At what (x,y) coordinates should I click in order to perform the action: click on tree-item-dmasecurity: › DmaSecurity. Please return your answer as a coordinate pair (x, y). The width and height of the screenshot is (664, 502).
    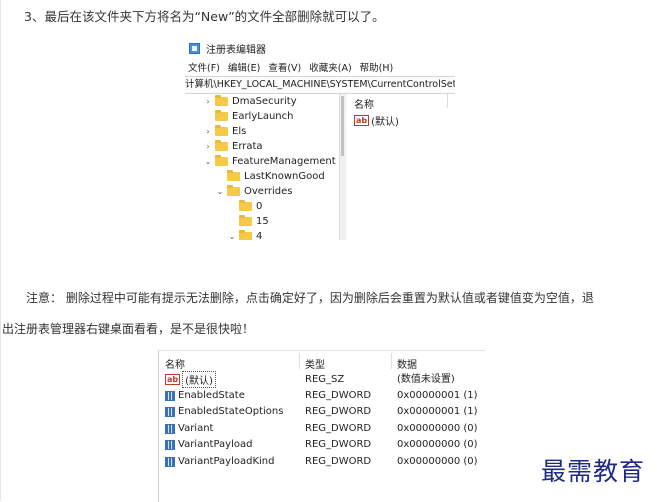
    Looking at the image, I should click on (250, 101).